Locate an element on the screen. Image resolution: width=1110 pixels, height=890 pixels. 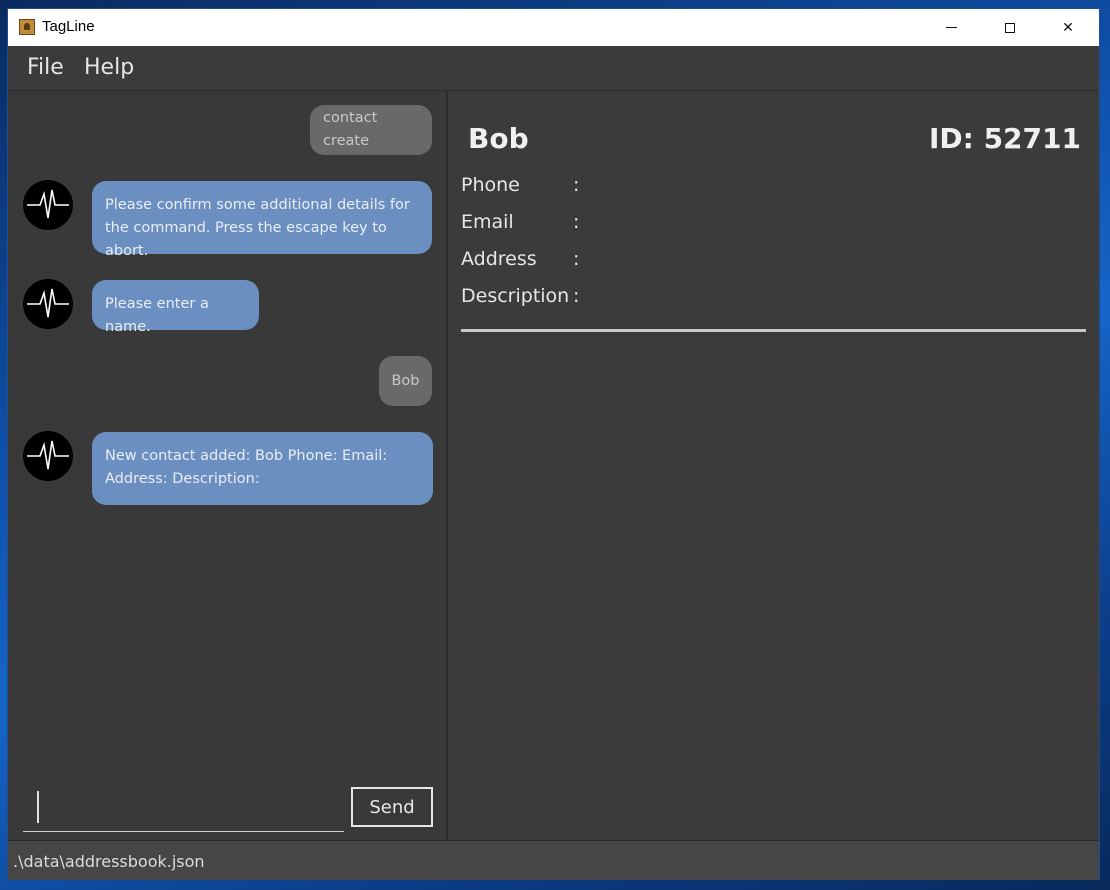
field-label-email: Email is located at coordinates (487, 222).